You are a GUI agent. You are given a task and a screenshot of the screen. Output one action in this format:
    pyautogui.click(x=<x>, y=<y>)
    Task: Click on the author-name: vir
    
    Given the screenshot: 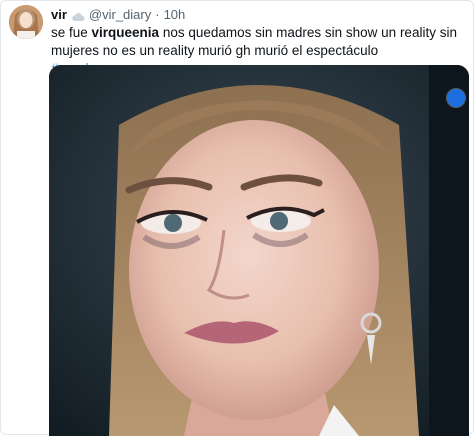 What is the action you would take?
    pyautogui.click(x=59, y=15)
    